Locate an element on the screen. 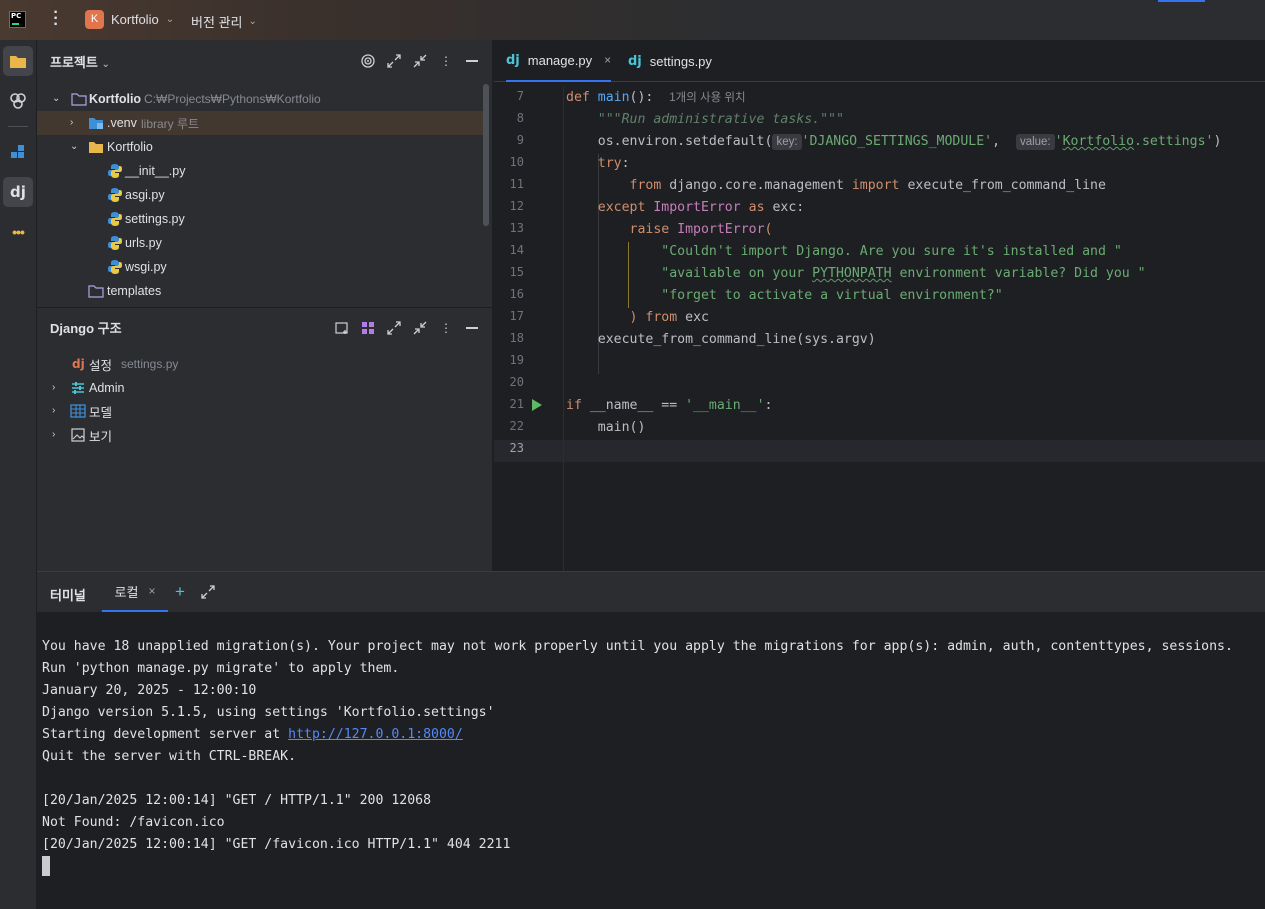  project-scrollbar is located at coordinates (486, 155).